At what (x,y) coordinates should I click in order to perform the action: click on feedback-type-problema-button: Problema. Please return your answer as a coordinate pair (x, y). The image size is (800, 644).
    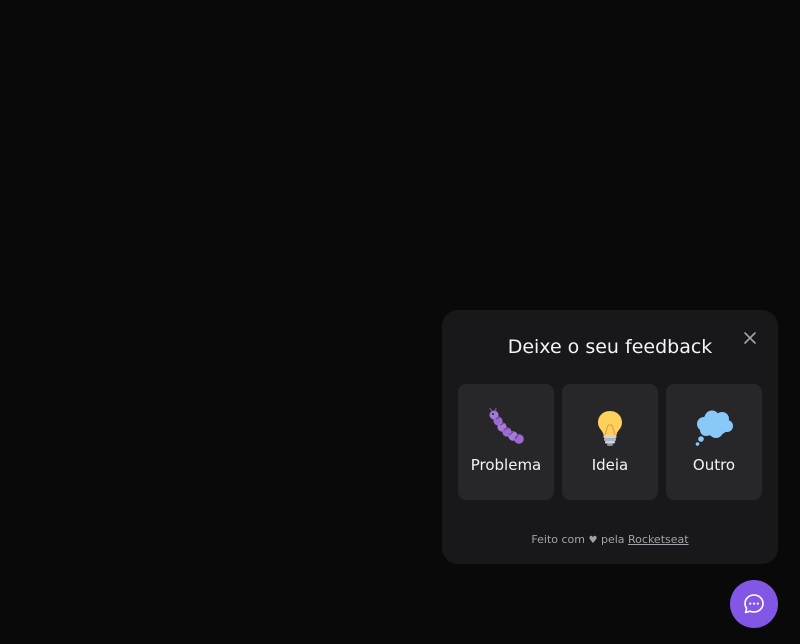
    Looking at the image, I should click on (506, 442).